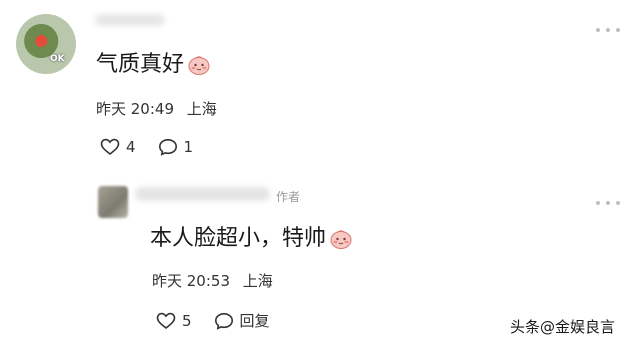 This screenshot has height=349, width=640. I want to click on reply-time: 昨天 20:53, so click(191, 281).